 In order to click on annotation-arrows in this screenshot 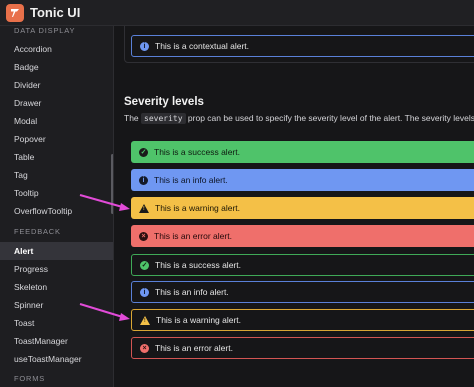, I will do `click(104, 257)`.